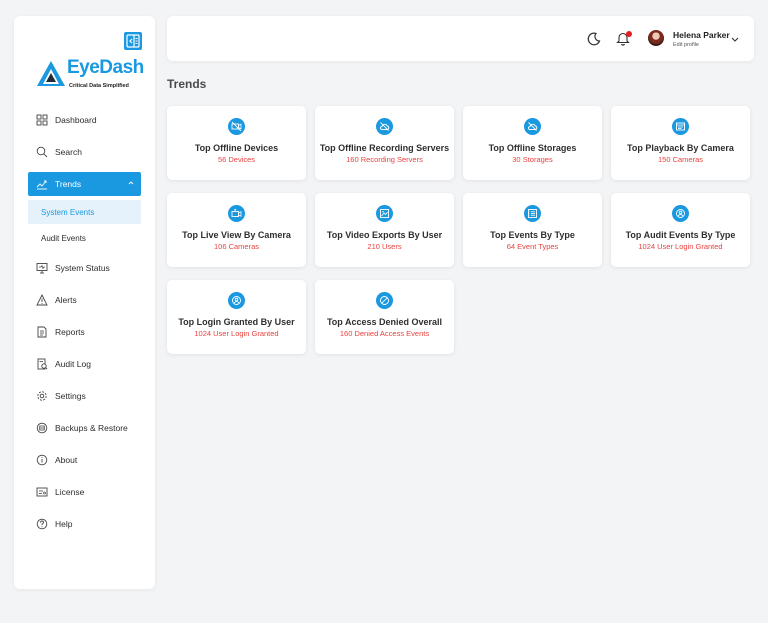 The height and width of the screenshot is (623, 768). I want to click on access-denied-icon, so click(384, 300).